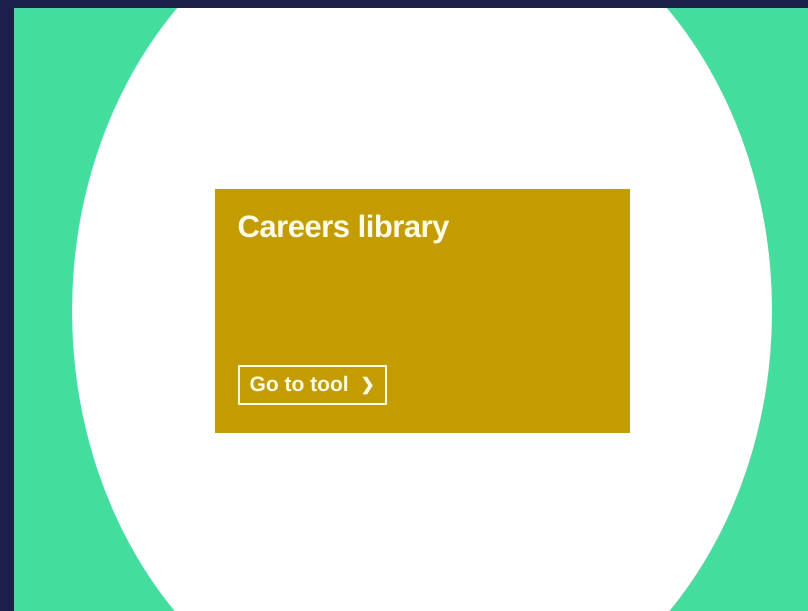  I want to click on chevron-icon: ❯, so click(367, 384).